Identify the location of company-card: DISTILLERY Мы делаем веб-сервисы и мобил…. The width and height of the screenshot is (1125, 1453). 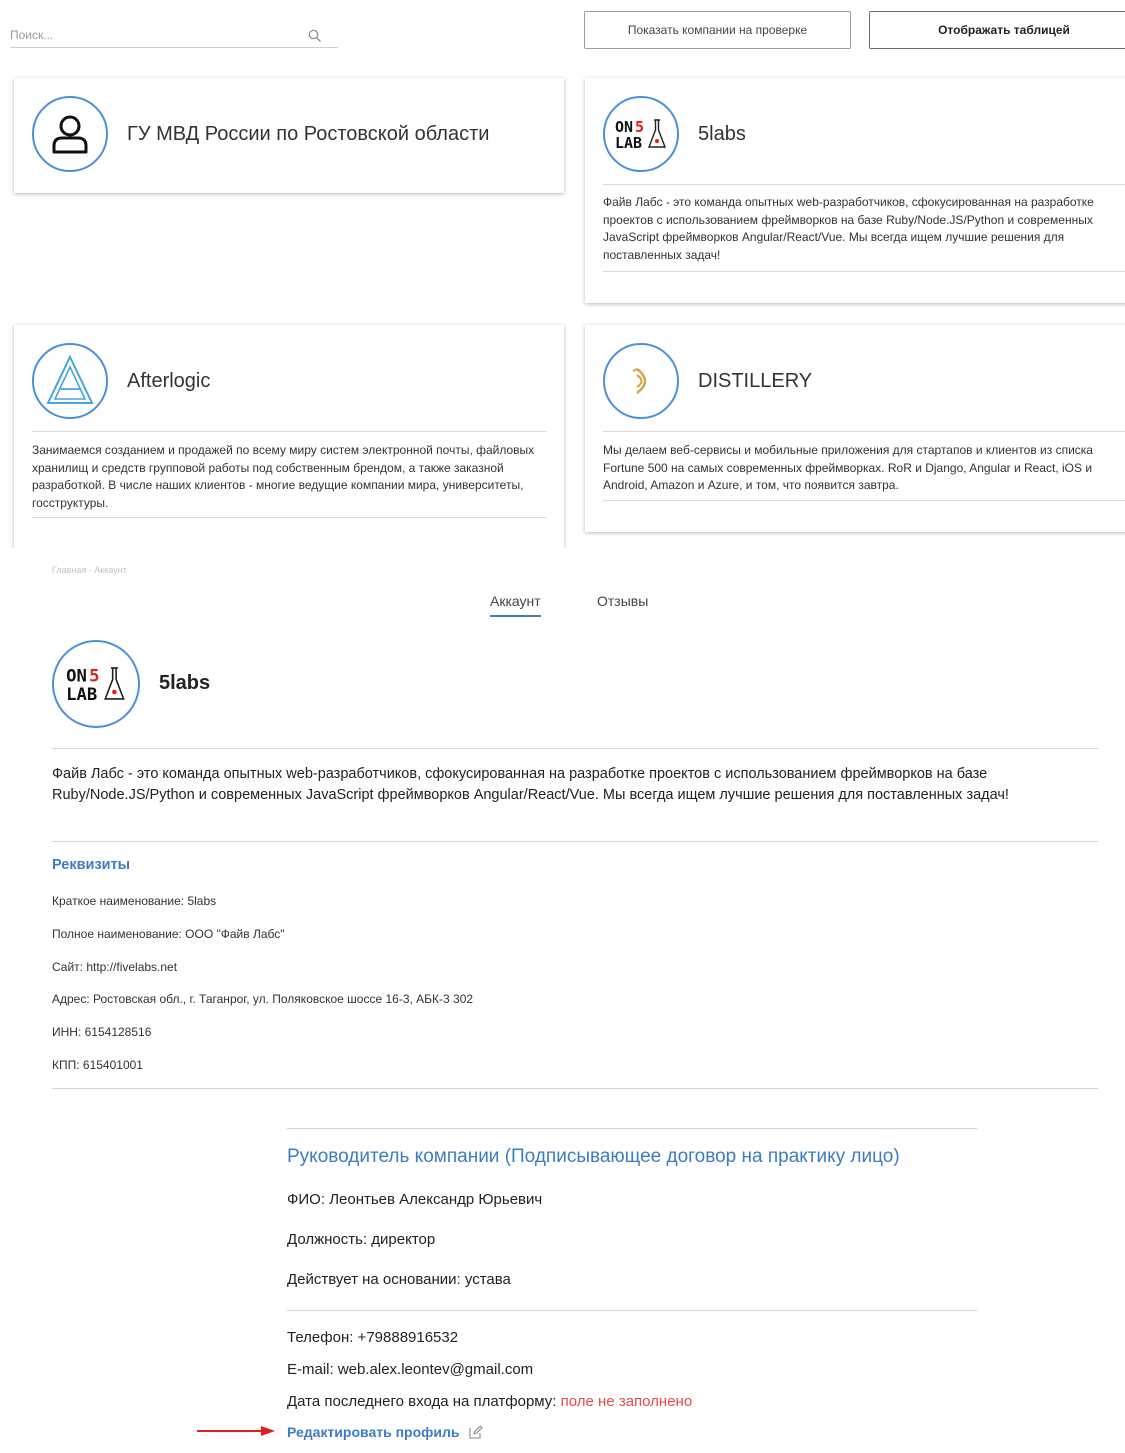
(855, 428).